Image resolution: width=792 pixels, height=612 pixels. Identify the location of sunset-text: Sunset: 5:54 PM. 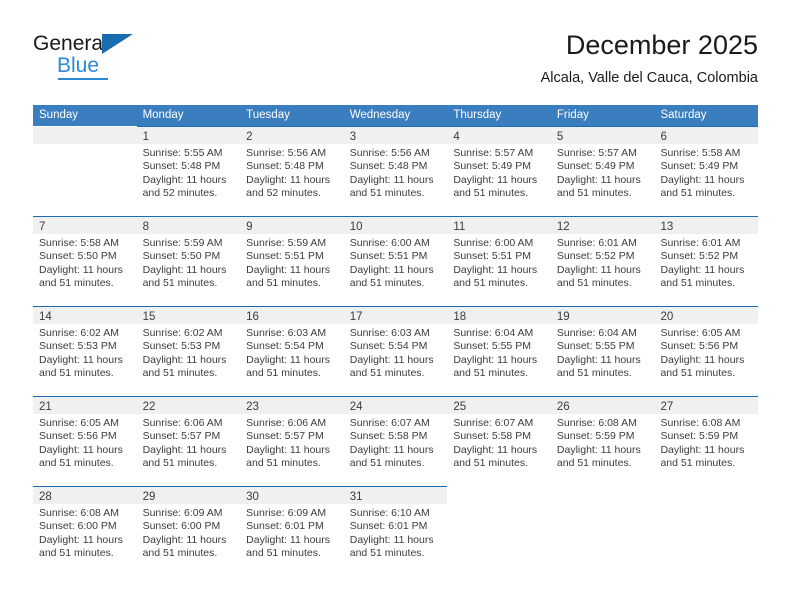
(388, 346).